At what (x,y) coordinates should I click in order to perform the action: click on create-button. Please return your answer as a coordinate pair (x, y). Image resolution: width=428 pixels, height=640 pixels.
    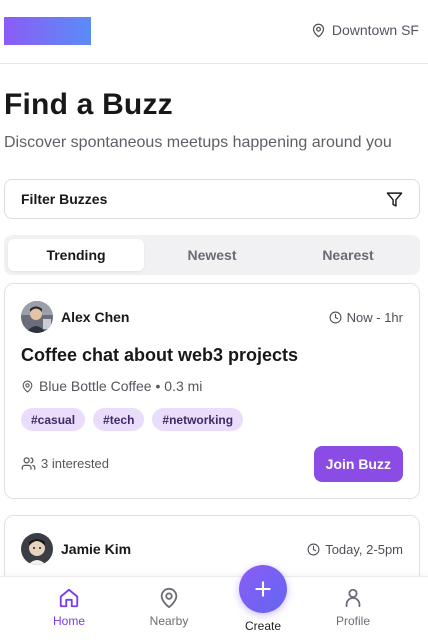
    Looking at the image, I should click on (263, 589).